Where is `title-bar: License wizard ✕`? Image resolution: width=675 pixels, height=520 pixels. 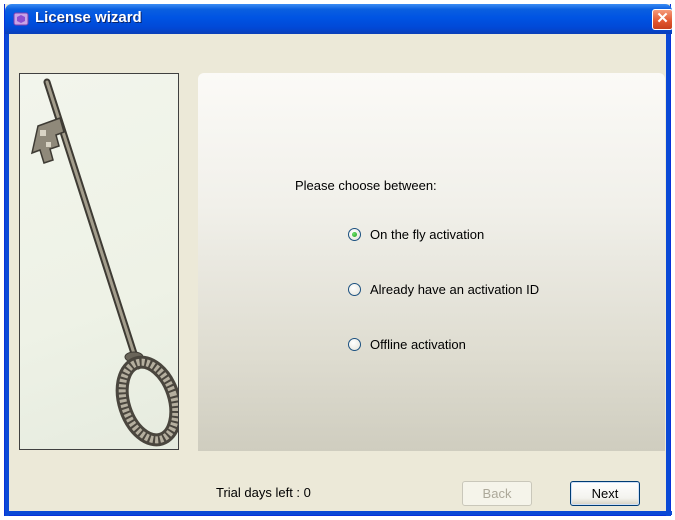
title-bar: License wizard ✕ is located at coordinates (339, 19).